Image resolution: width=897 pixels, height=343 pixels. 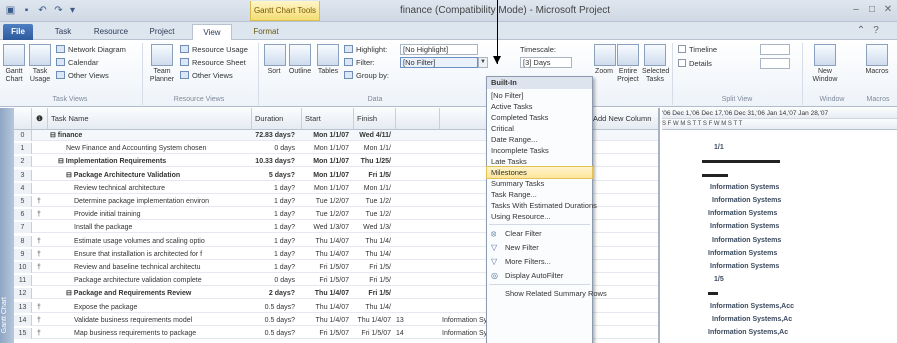 I want to click on view-bar: Gantt Chart, so click(x=7, y=225).